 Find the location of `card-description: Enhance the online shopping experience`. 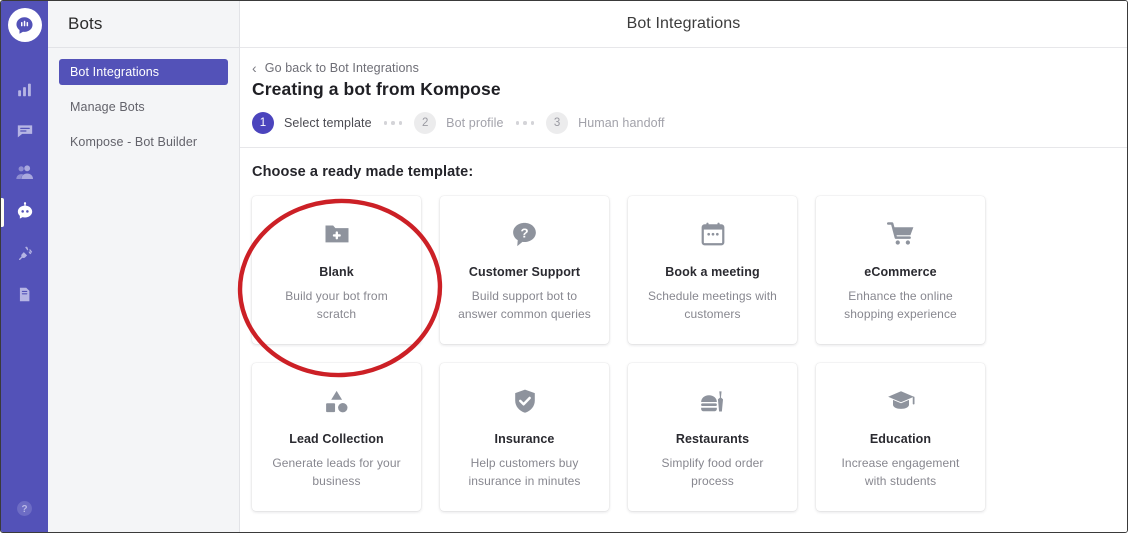

card-description: Enhance the online shopping experience is located at coordinates (900, 305).